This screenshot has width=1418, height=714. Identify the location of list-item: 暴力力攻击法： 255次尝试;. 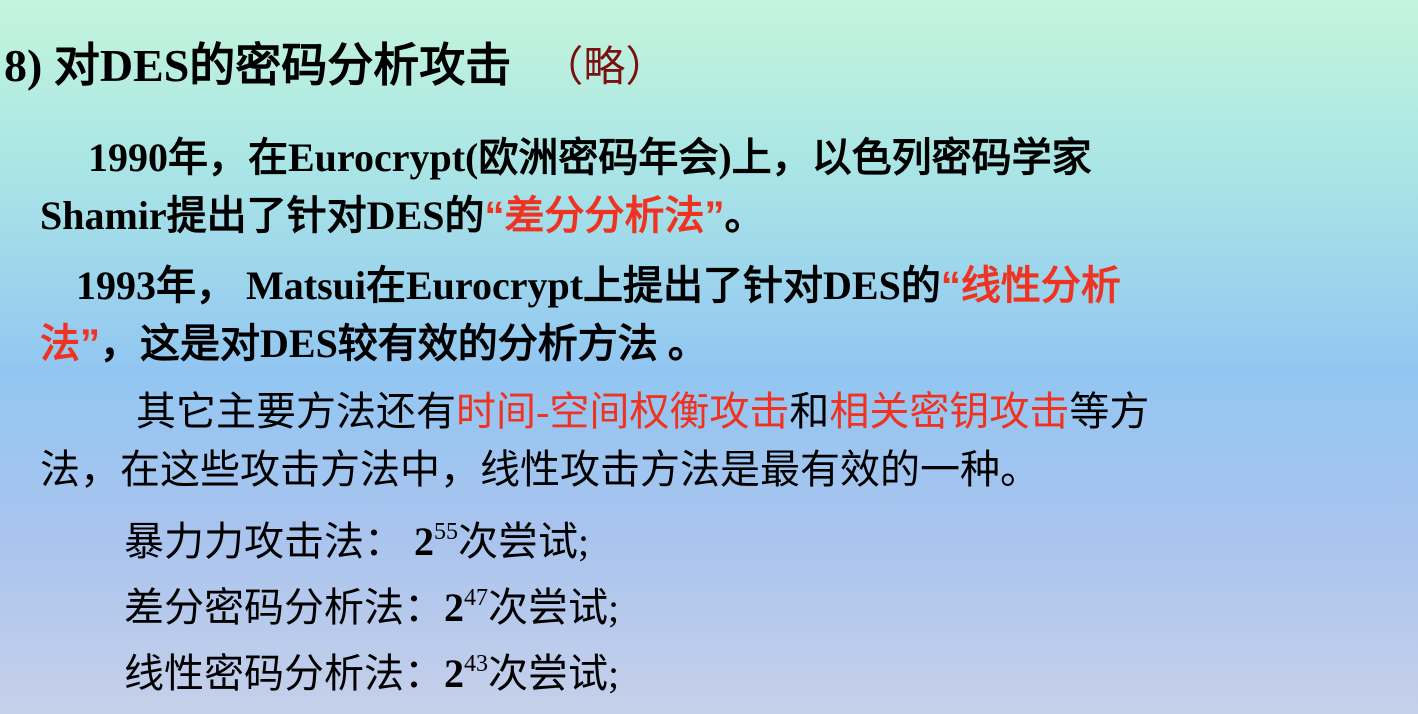
(357, 541).